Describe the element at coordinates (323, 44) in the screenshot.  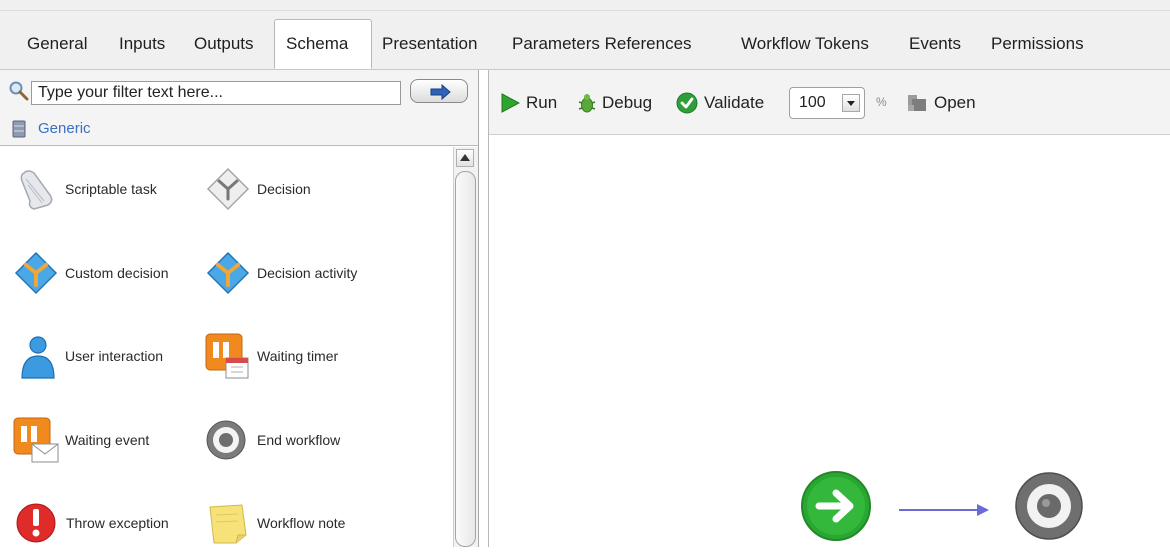
I see `tab-schema: Schema` at that location.